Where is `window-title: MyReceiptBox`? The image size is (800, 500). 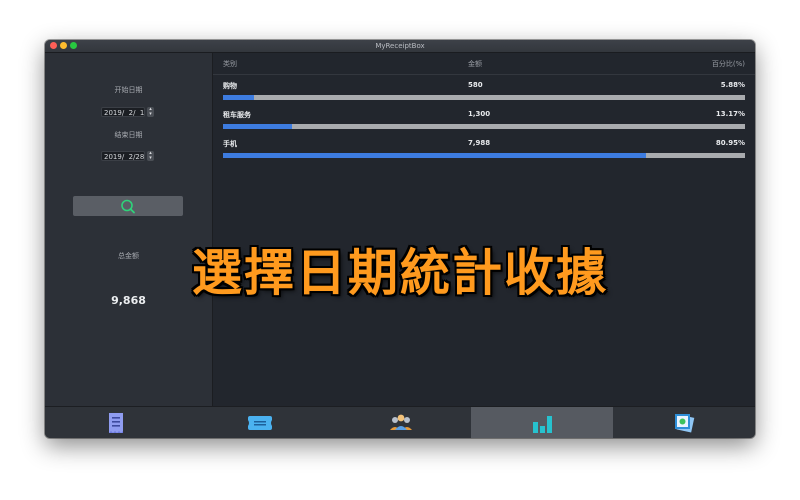 window-title: MyReceiptBox is located at coordinates (400, 46).